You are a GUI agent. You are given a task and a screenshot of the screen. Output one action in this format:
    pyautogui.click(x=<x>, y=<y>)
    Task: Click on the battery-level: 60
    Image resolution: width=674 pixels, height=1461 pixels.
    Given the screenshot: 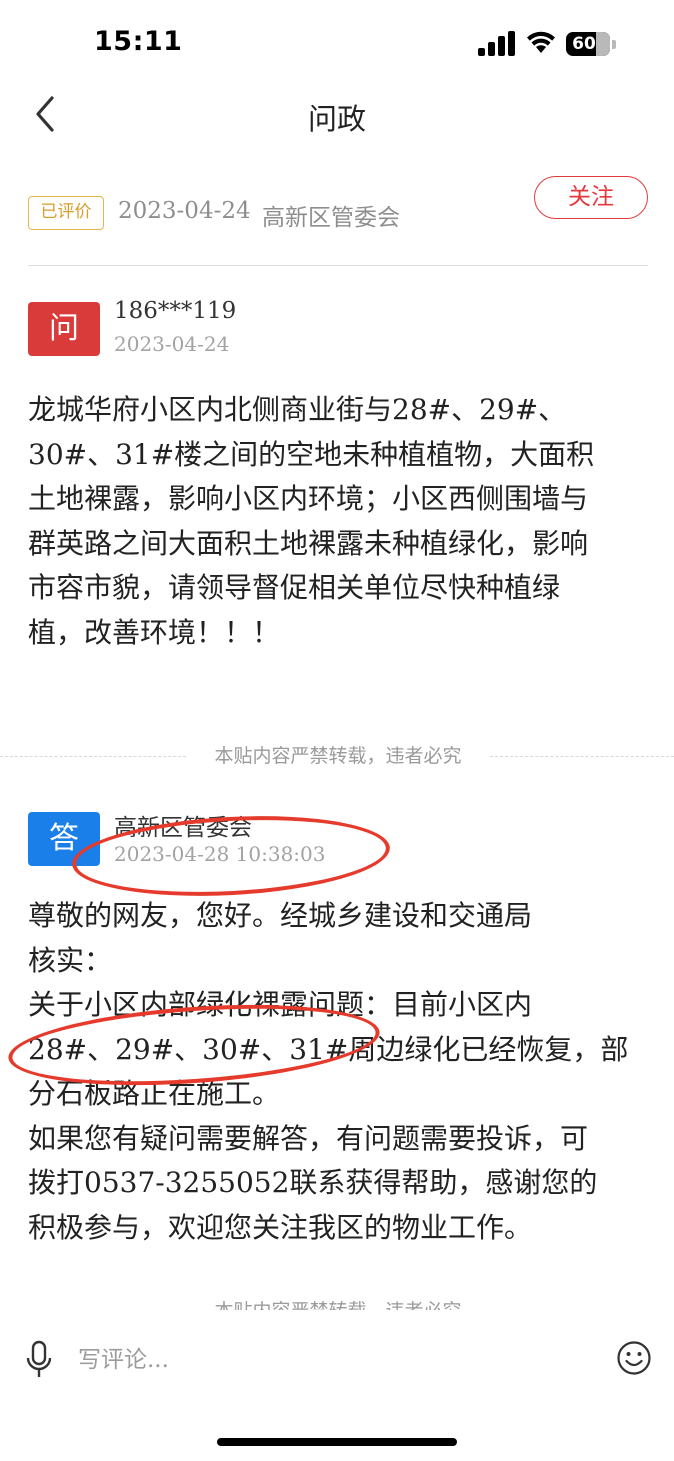 What is the action you would take?
    pyautogui.click(x=584, y=44)
    